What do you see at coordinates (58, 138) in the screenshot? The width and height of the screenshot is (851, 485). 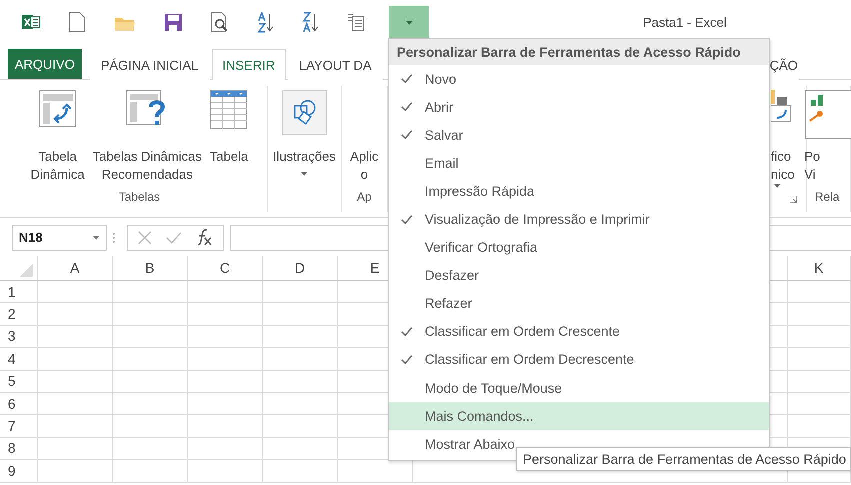 I see `ribbon-button: Tabela Dinâmica` at bounding box center [58, 138].